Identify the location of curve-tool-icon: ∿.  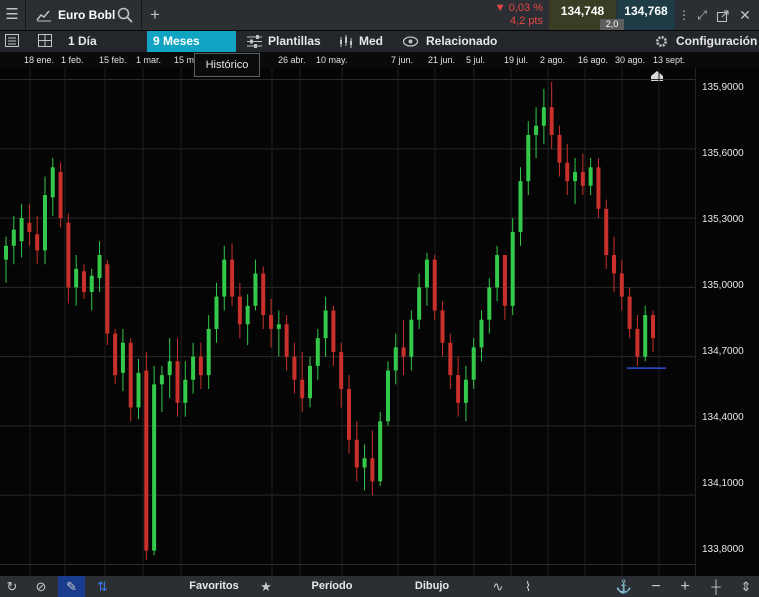
(498, 586).